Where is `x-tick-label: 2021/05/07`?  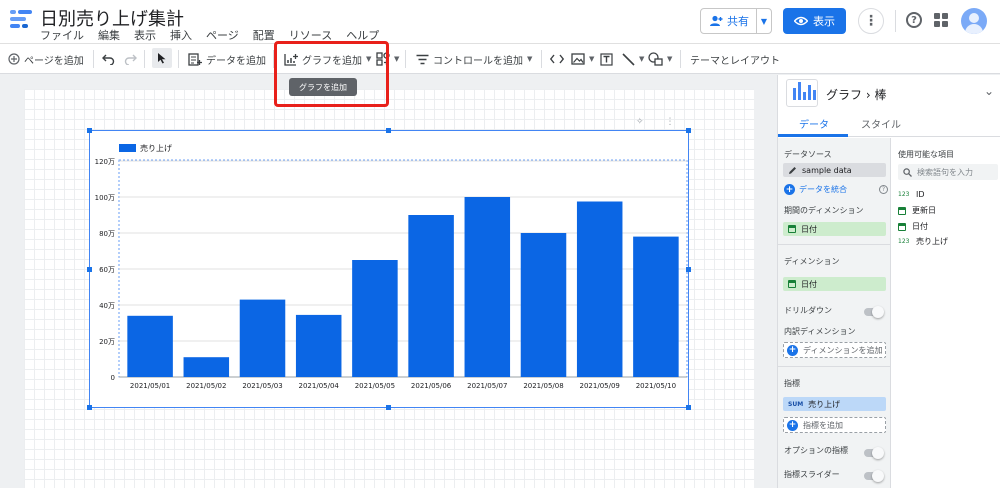
x-tick-label: 2021/05/07 is located at coordinates (487, 386).